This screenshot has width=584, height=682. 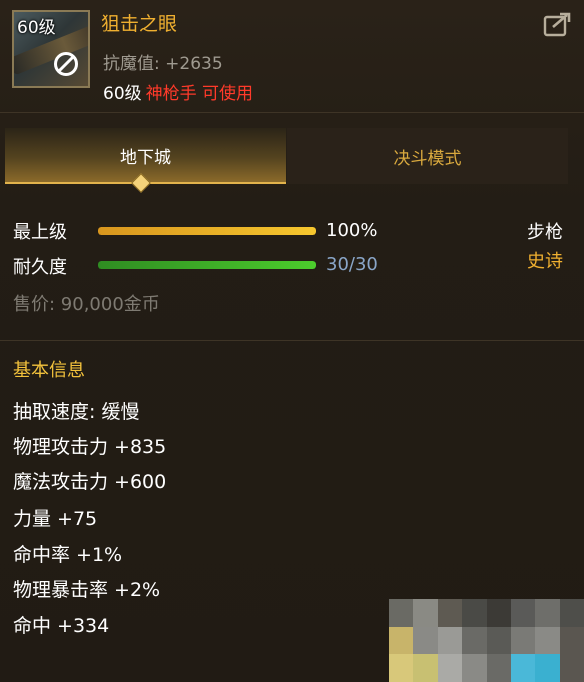 I want to click on item-name: 狙击之眼, so click(x=139, y=24).